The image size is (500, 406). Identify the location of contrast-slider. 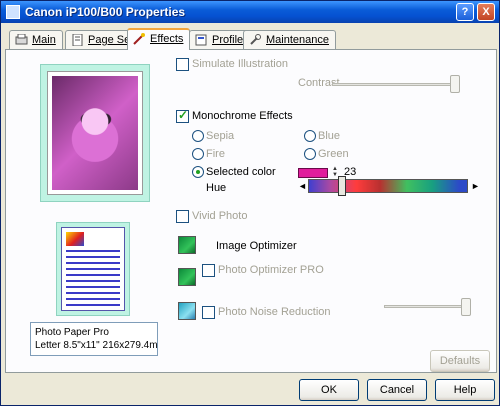
(395, 84).